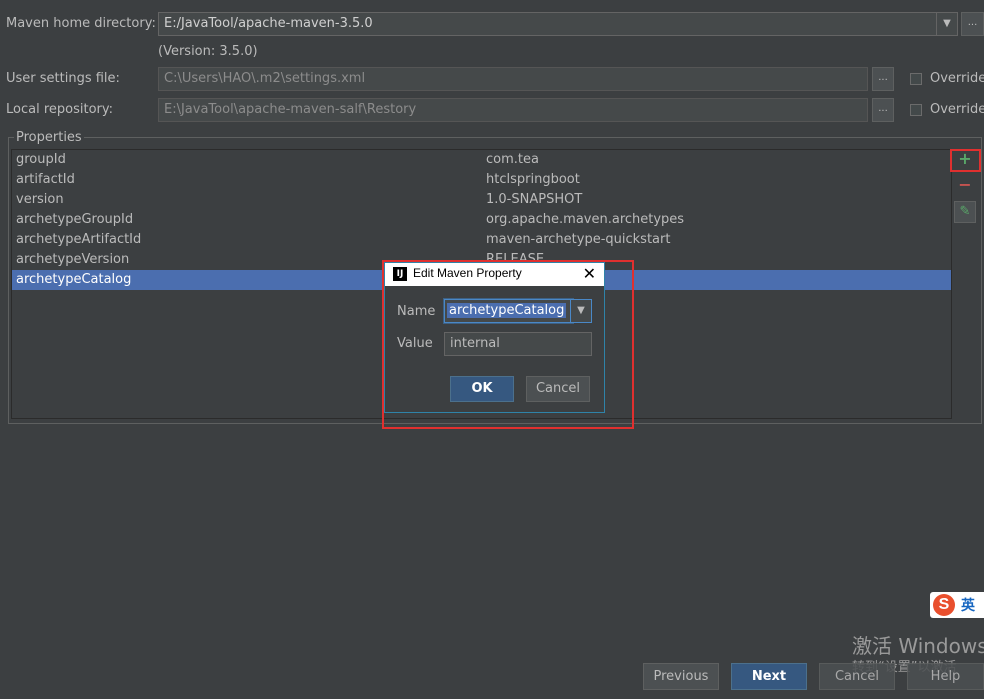 This screenshot has width=984, height=699. I want to click on table-row: groupId com.tea, so click(481, 160).